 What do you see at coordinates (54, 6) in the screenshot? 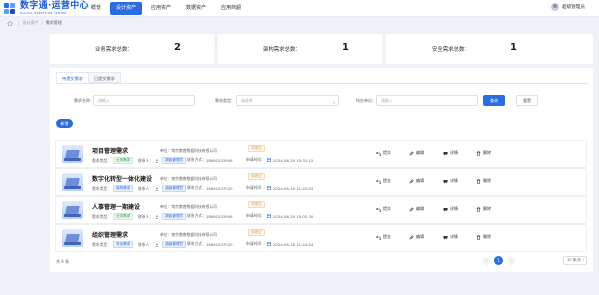
I see `logo-title: 数字通·运营中心` at bounding box center [54, 6].